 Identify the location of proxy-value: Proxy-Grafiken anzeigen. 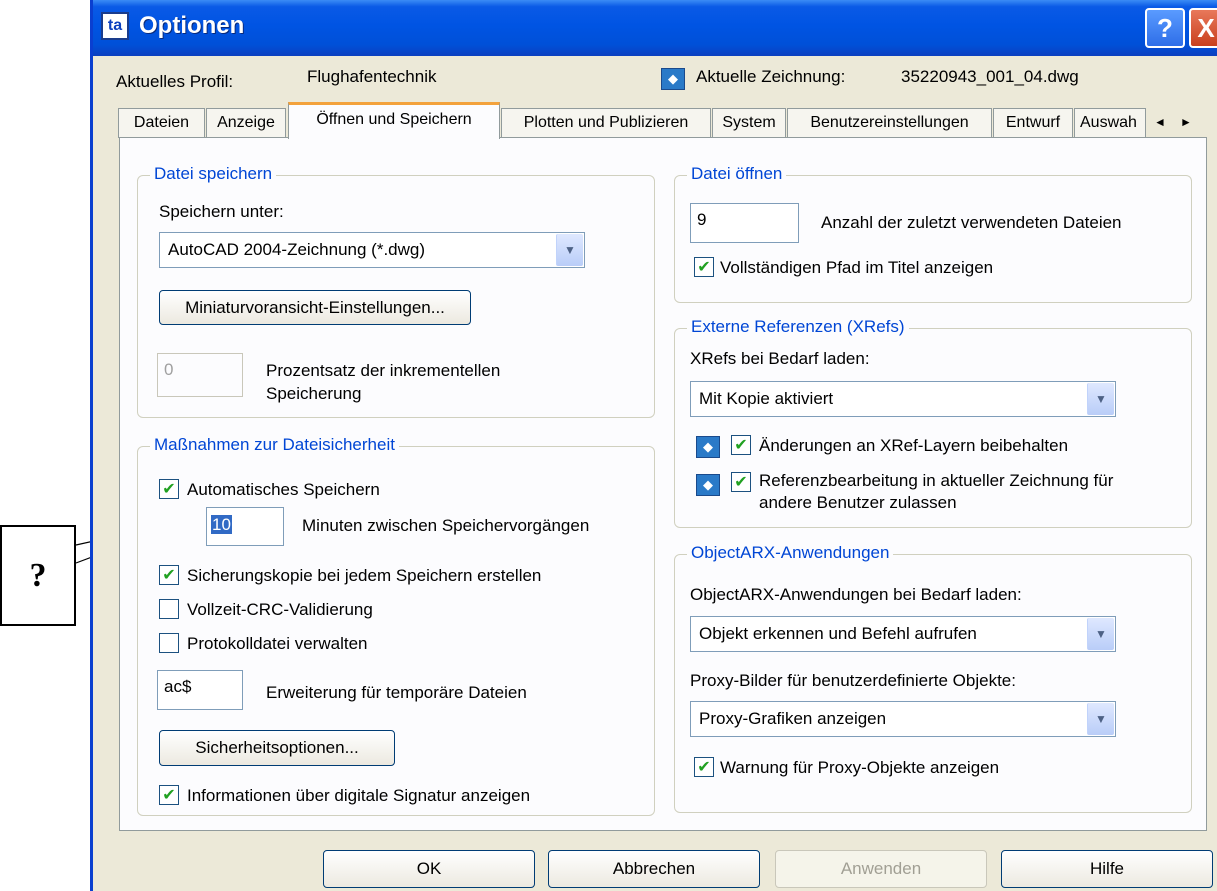
(793, 718).